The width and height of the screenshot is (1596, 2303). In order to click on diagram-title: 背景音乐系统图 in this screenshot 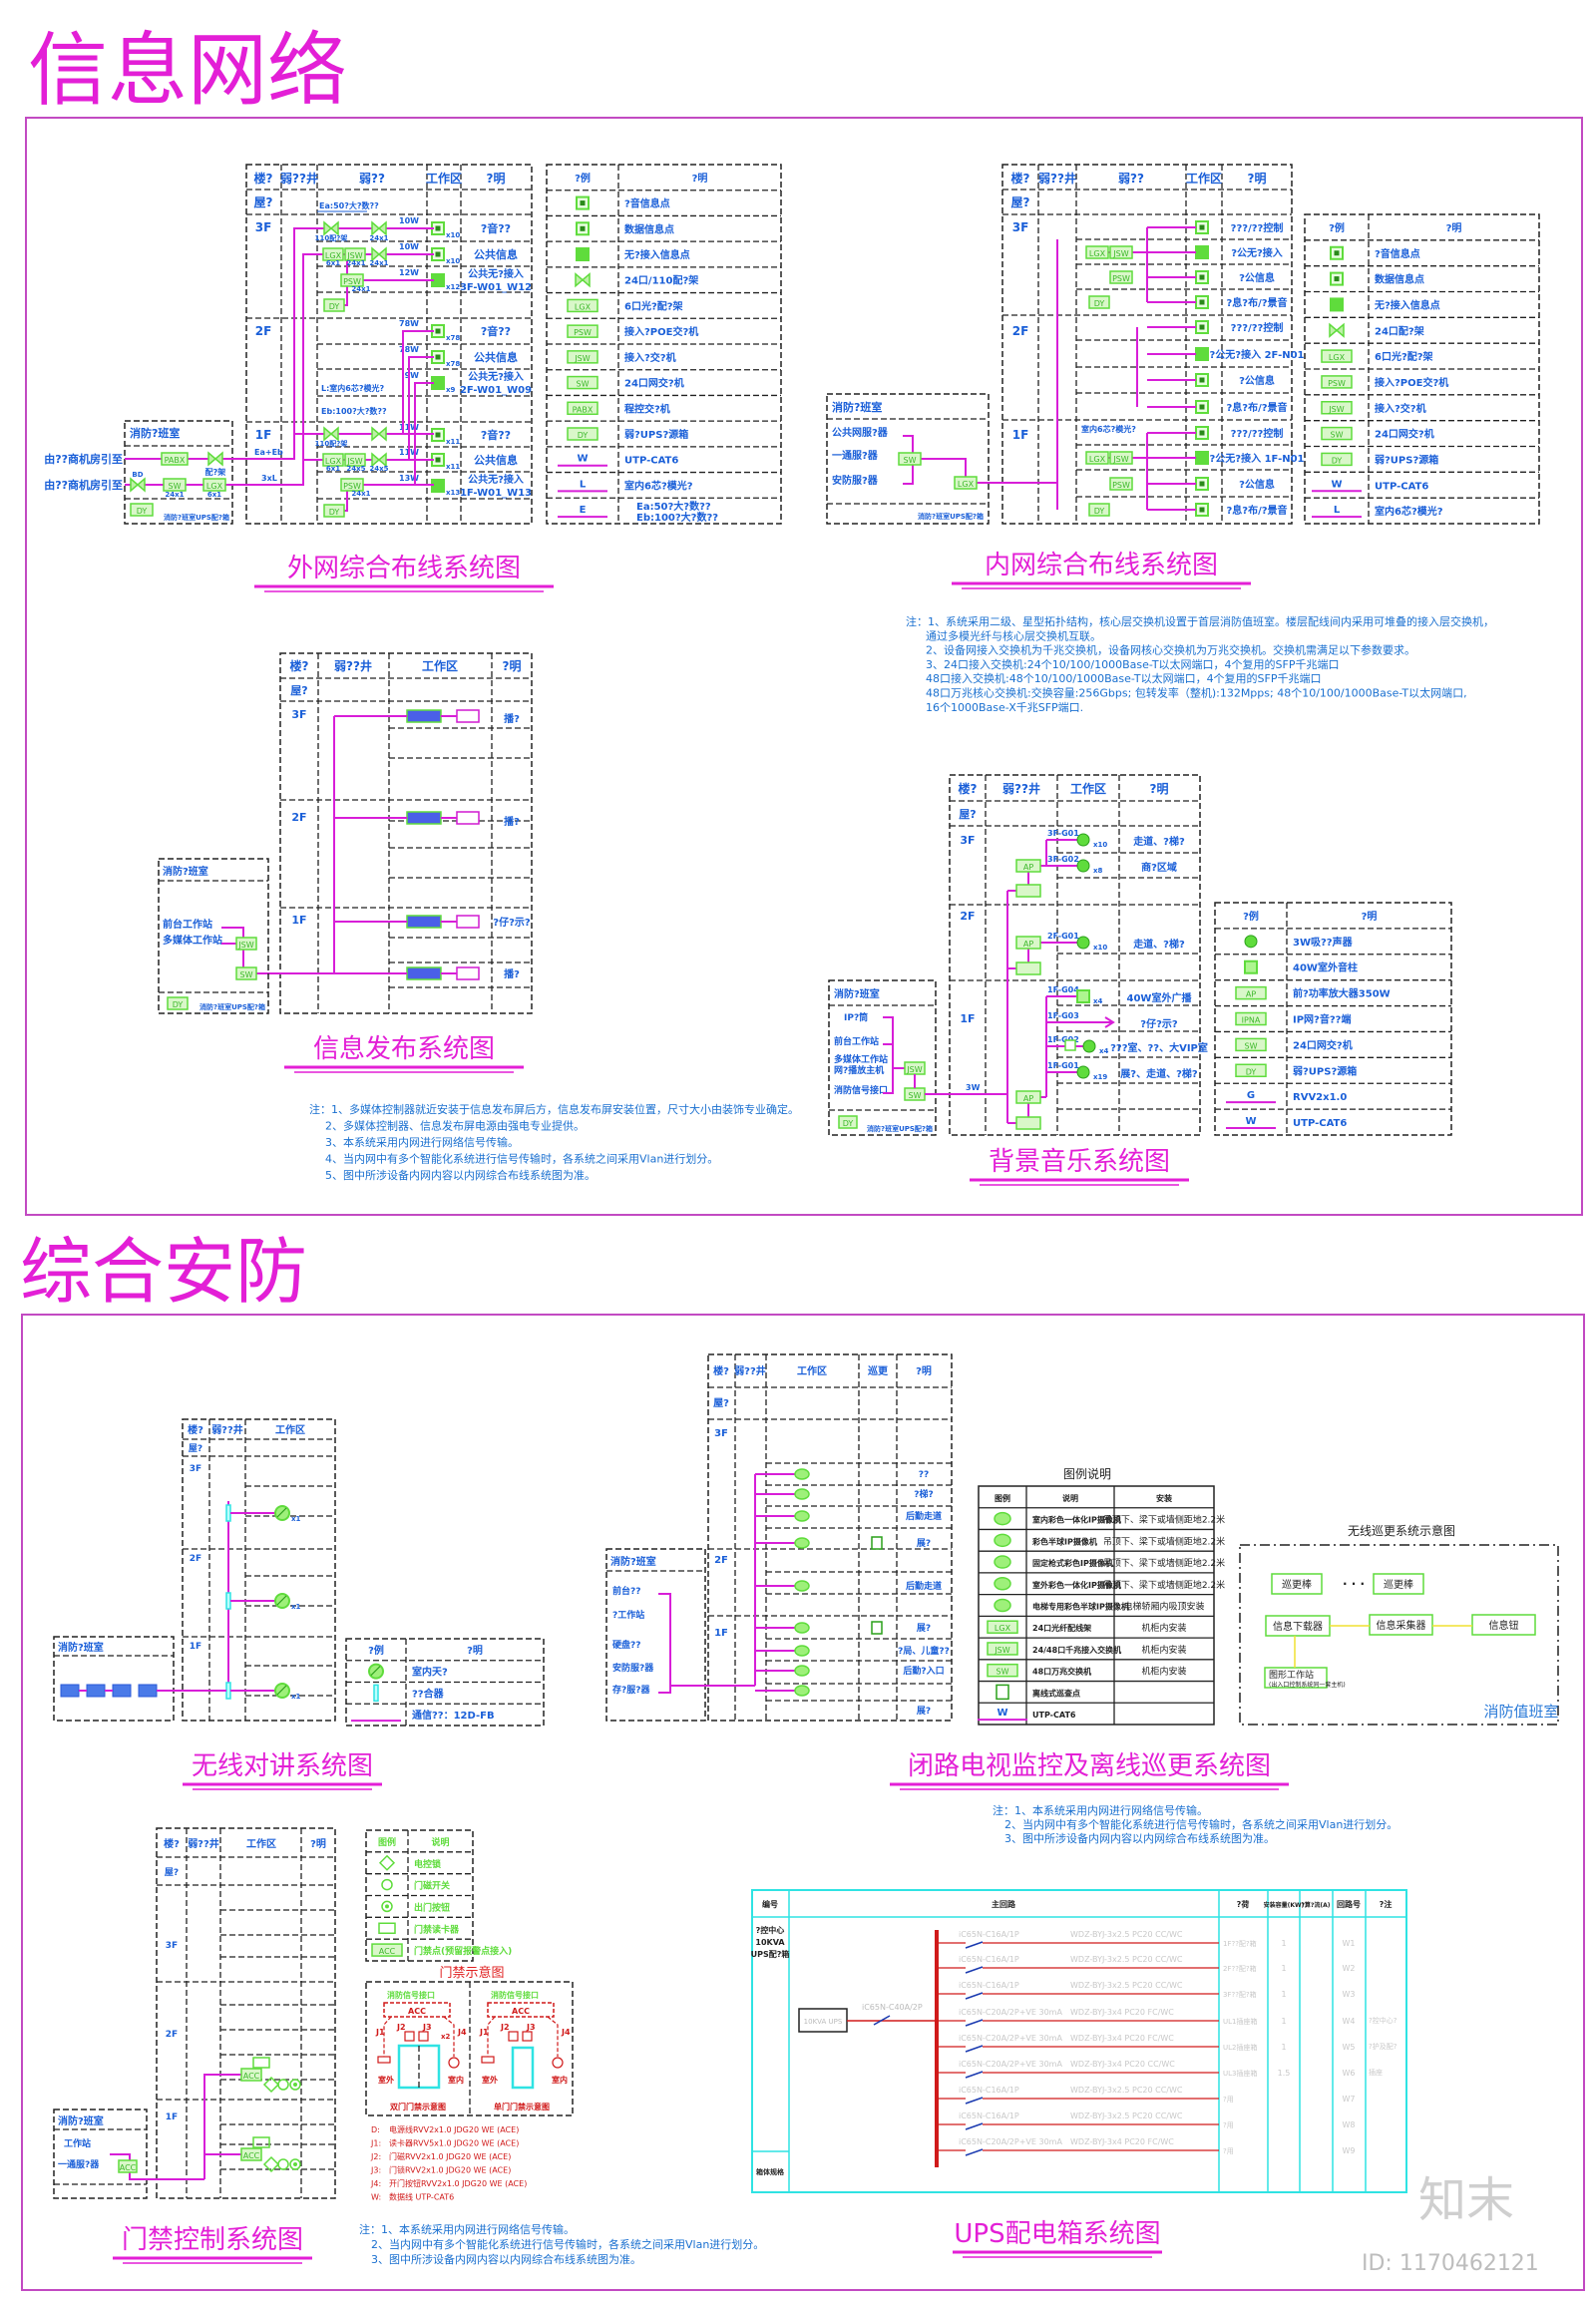, I will do `click(1079, 1162)`.